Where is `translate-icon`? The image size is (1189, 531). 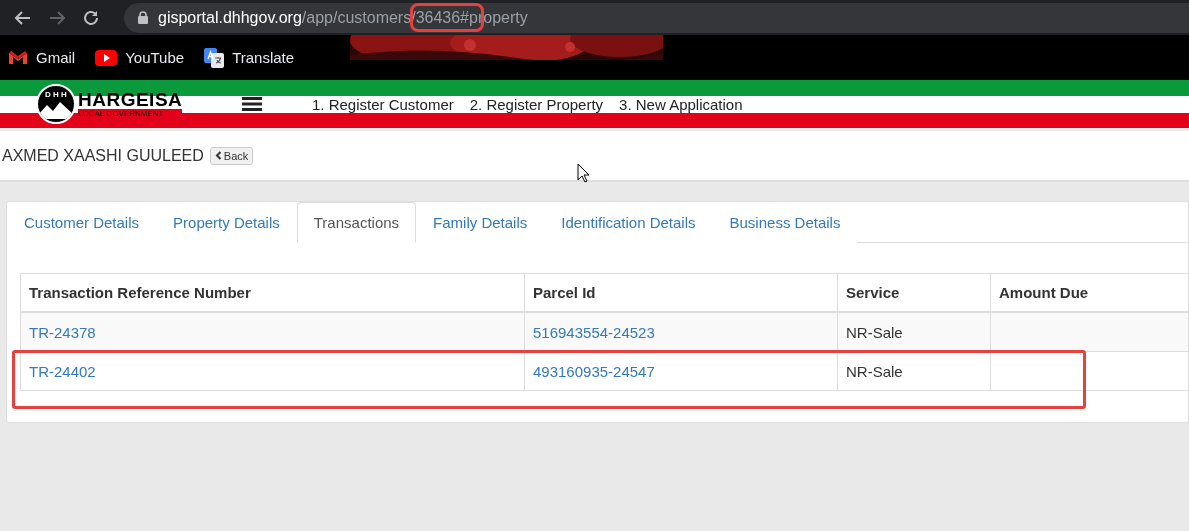 translate-icon is located at coordinates (214, 57).